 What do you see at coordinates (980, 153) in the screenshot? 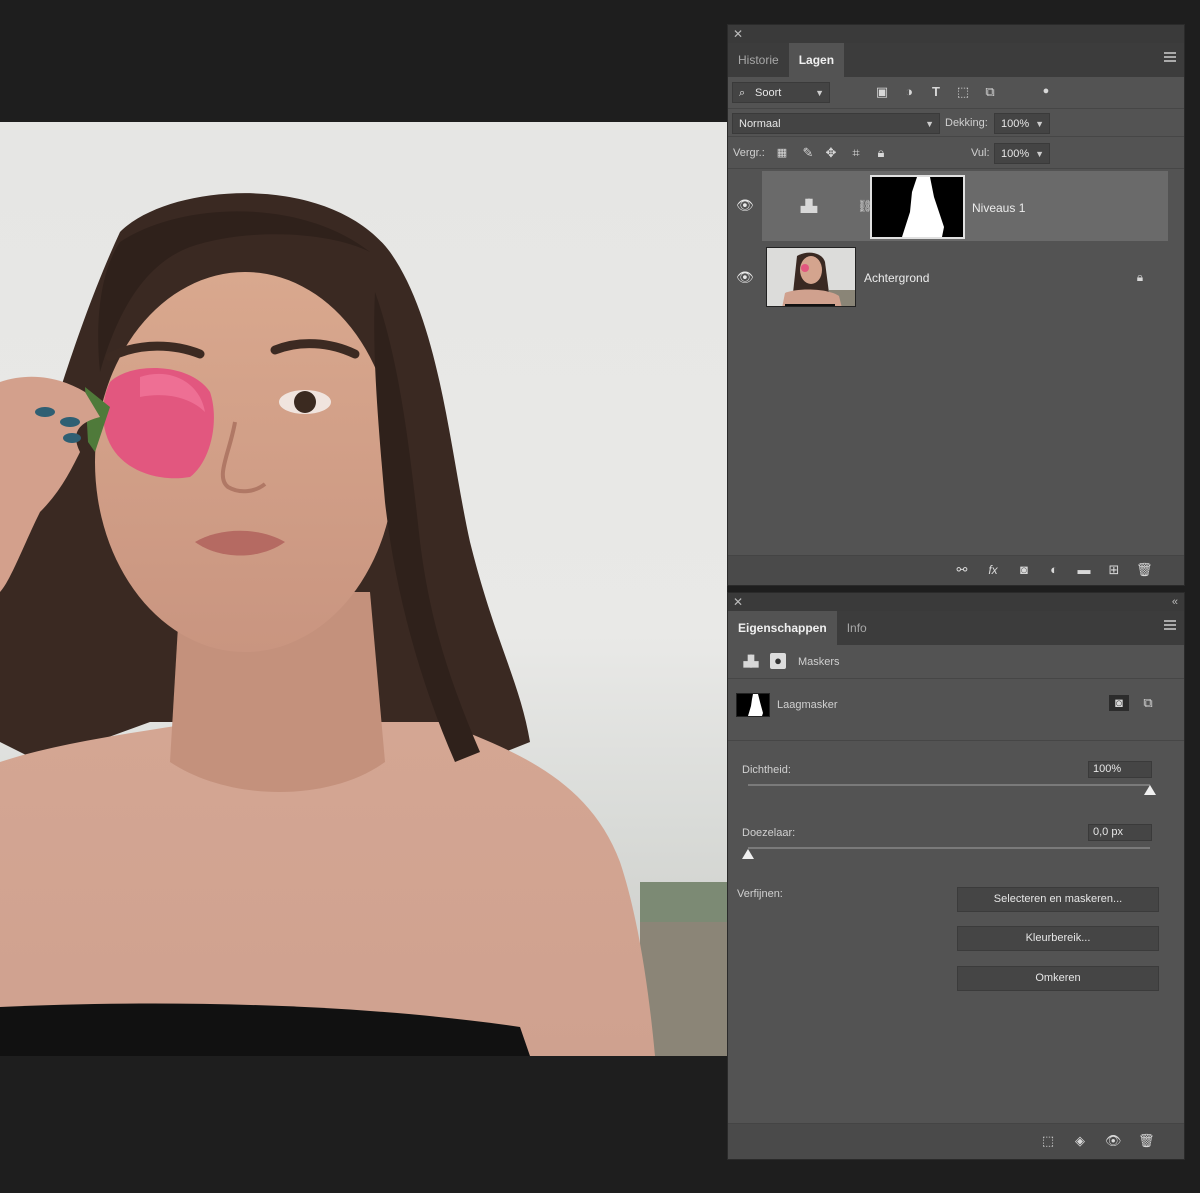
I see `fill-label: Vul:` at bounding box center [980, 153].